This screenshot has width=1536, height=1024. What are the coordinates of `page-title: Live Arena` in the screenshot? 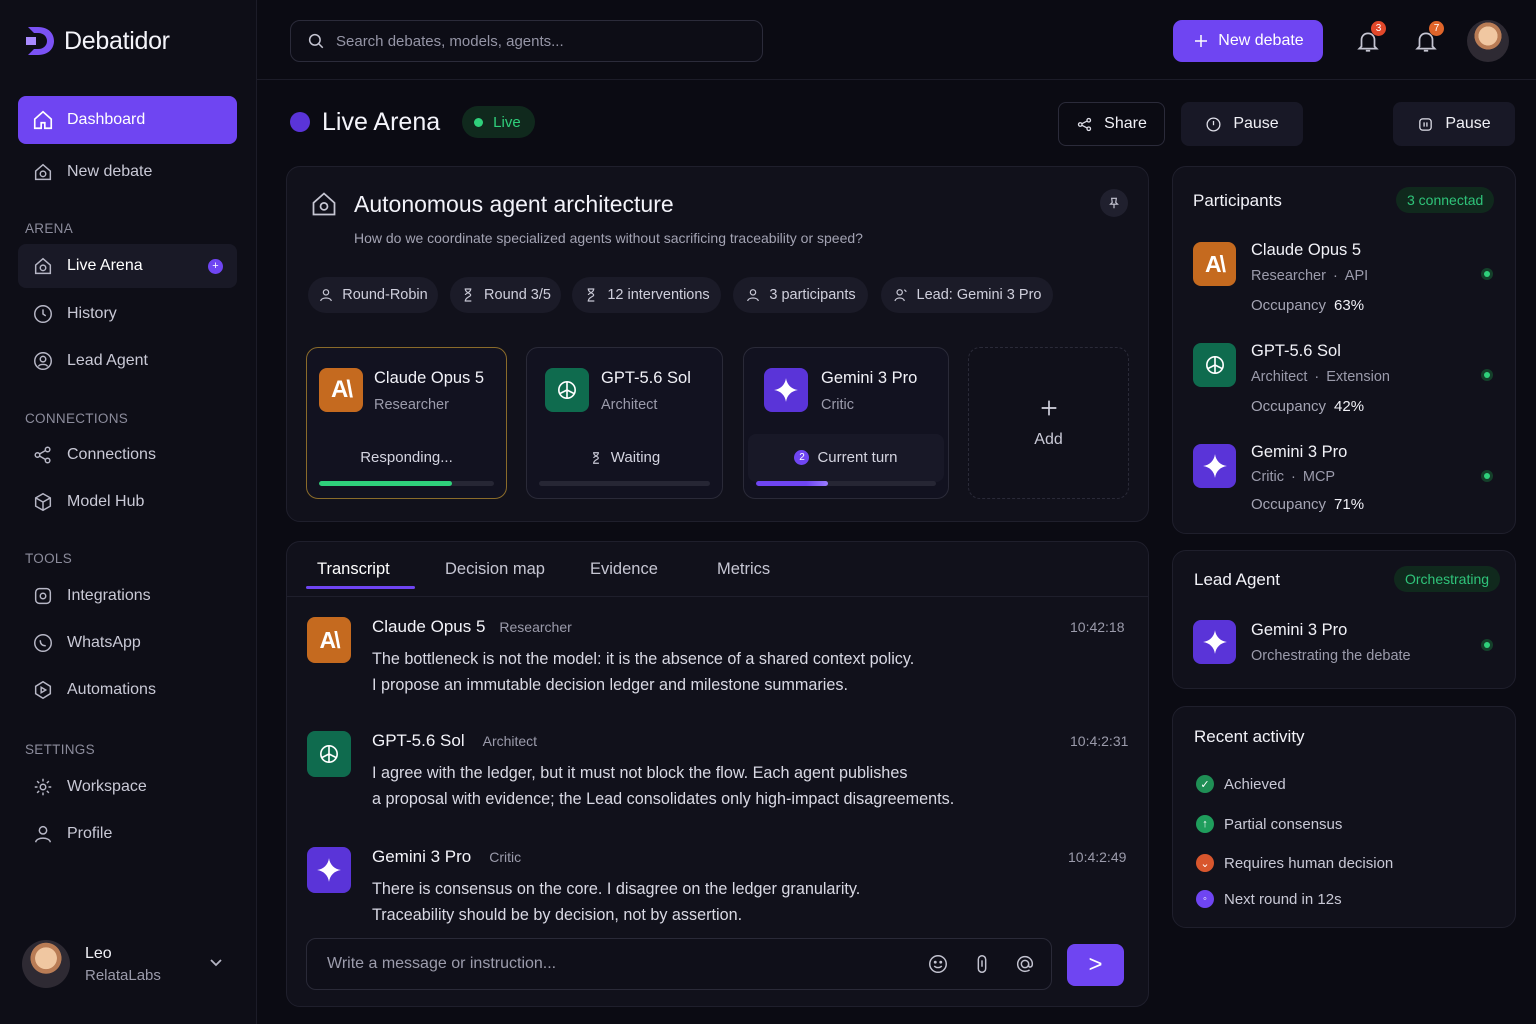 It's located at (381, 121).